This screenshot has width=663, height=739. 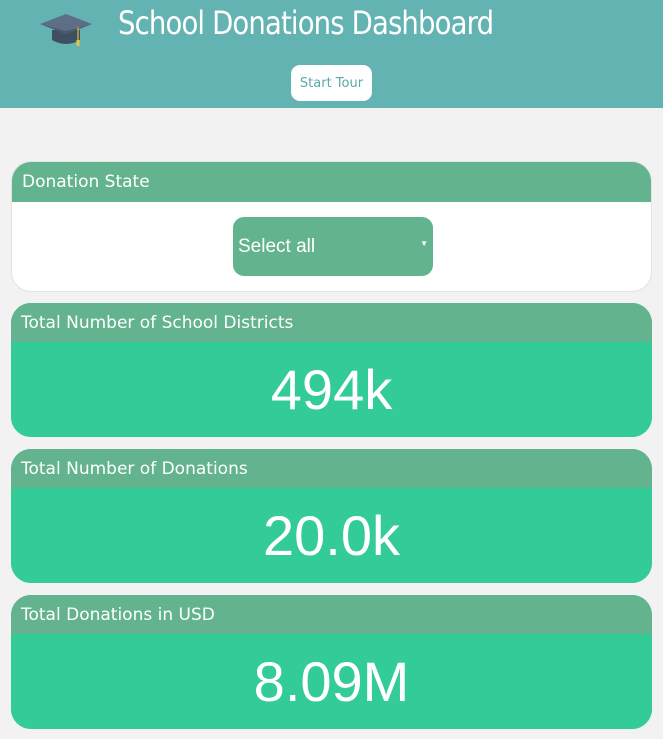 What do you see at coordinates (331, 468) in the screenshot?
I see `metric-label: Total Number of Donations` at bounding box center [331, 468].